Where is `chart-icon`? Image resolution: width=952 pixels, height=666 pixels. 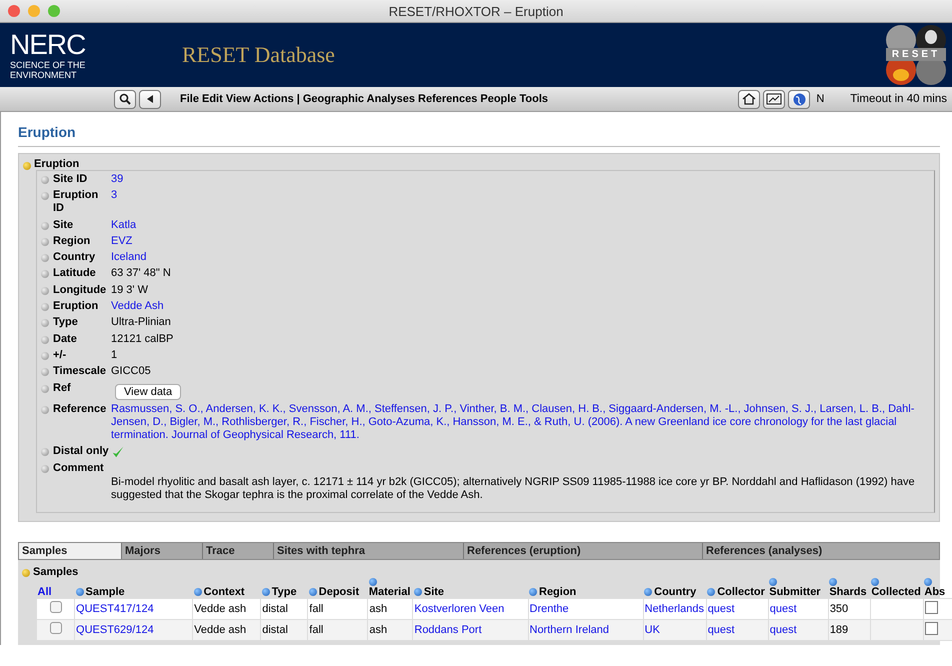 chart-icon is located at coordinates (774, 99).